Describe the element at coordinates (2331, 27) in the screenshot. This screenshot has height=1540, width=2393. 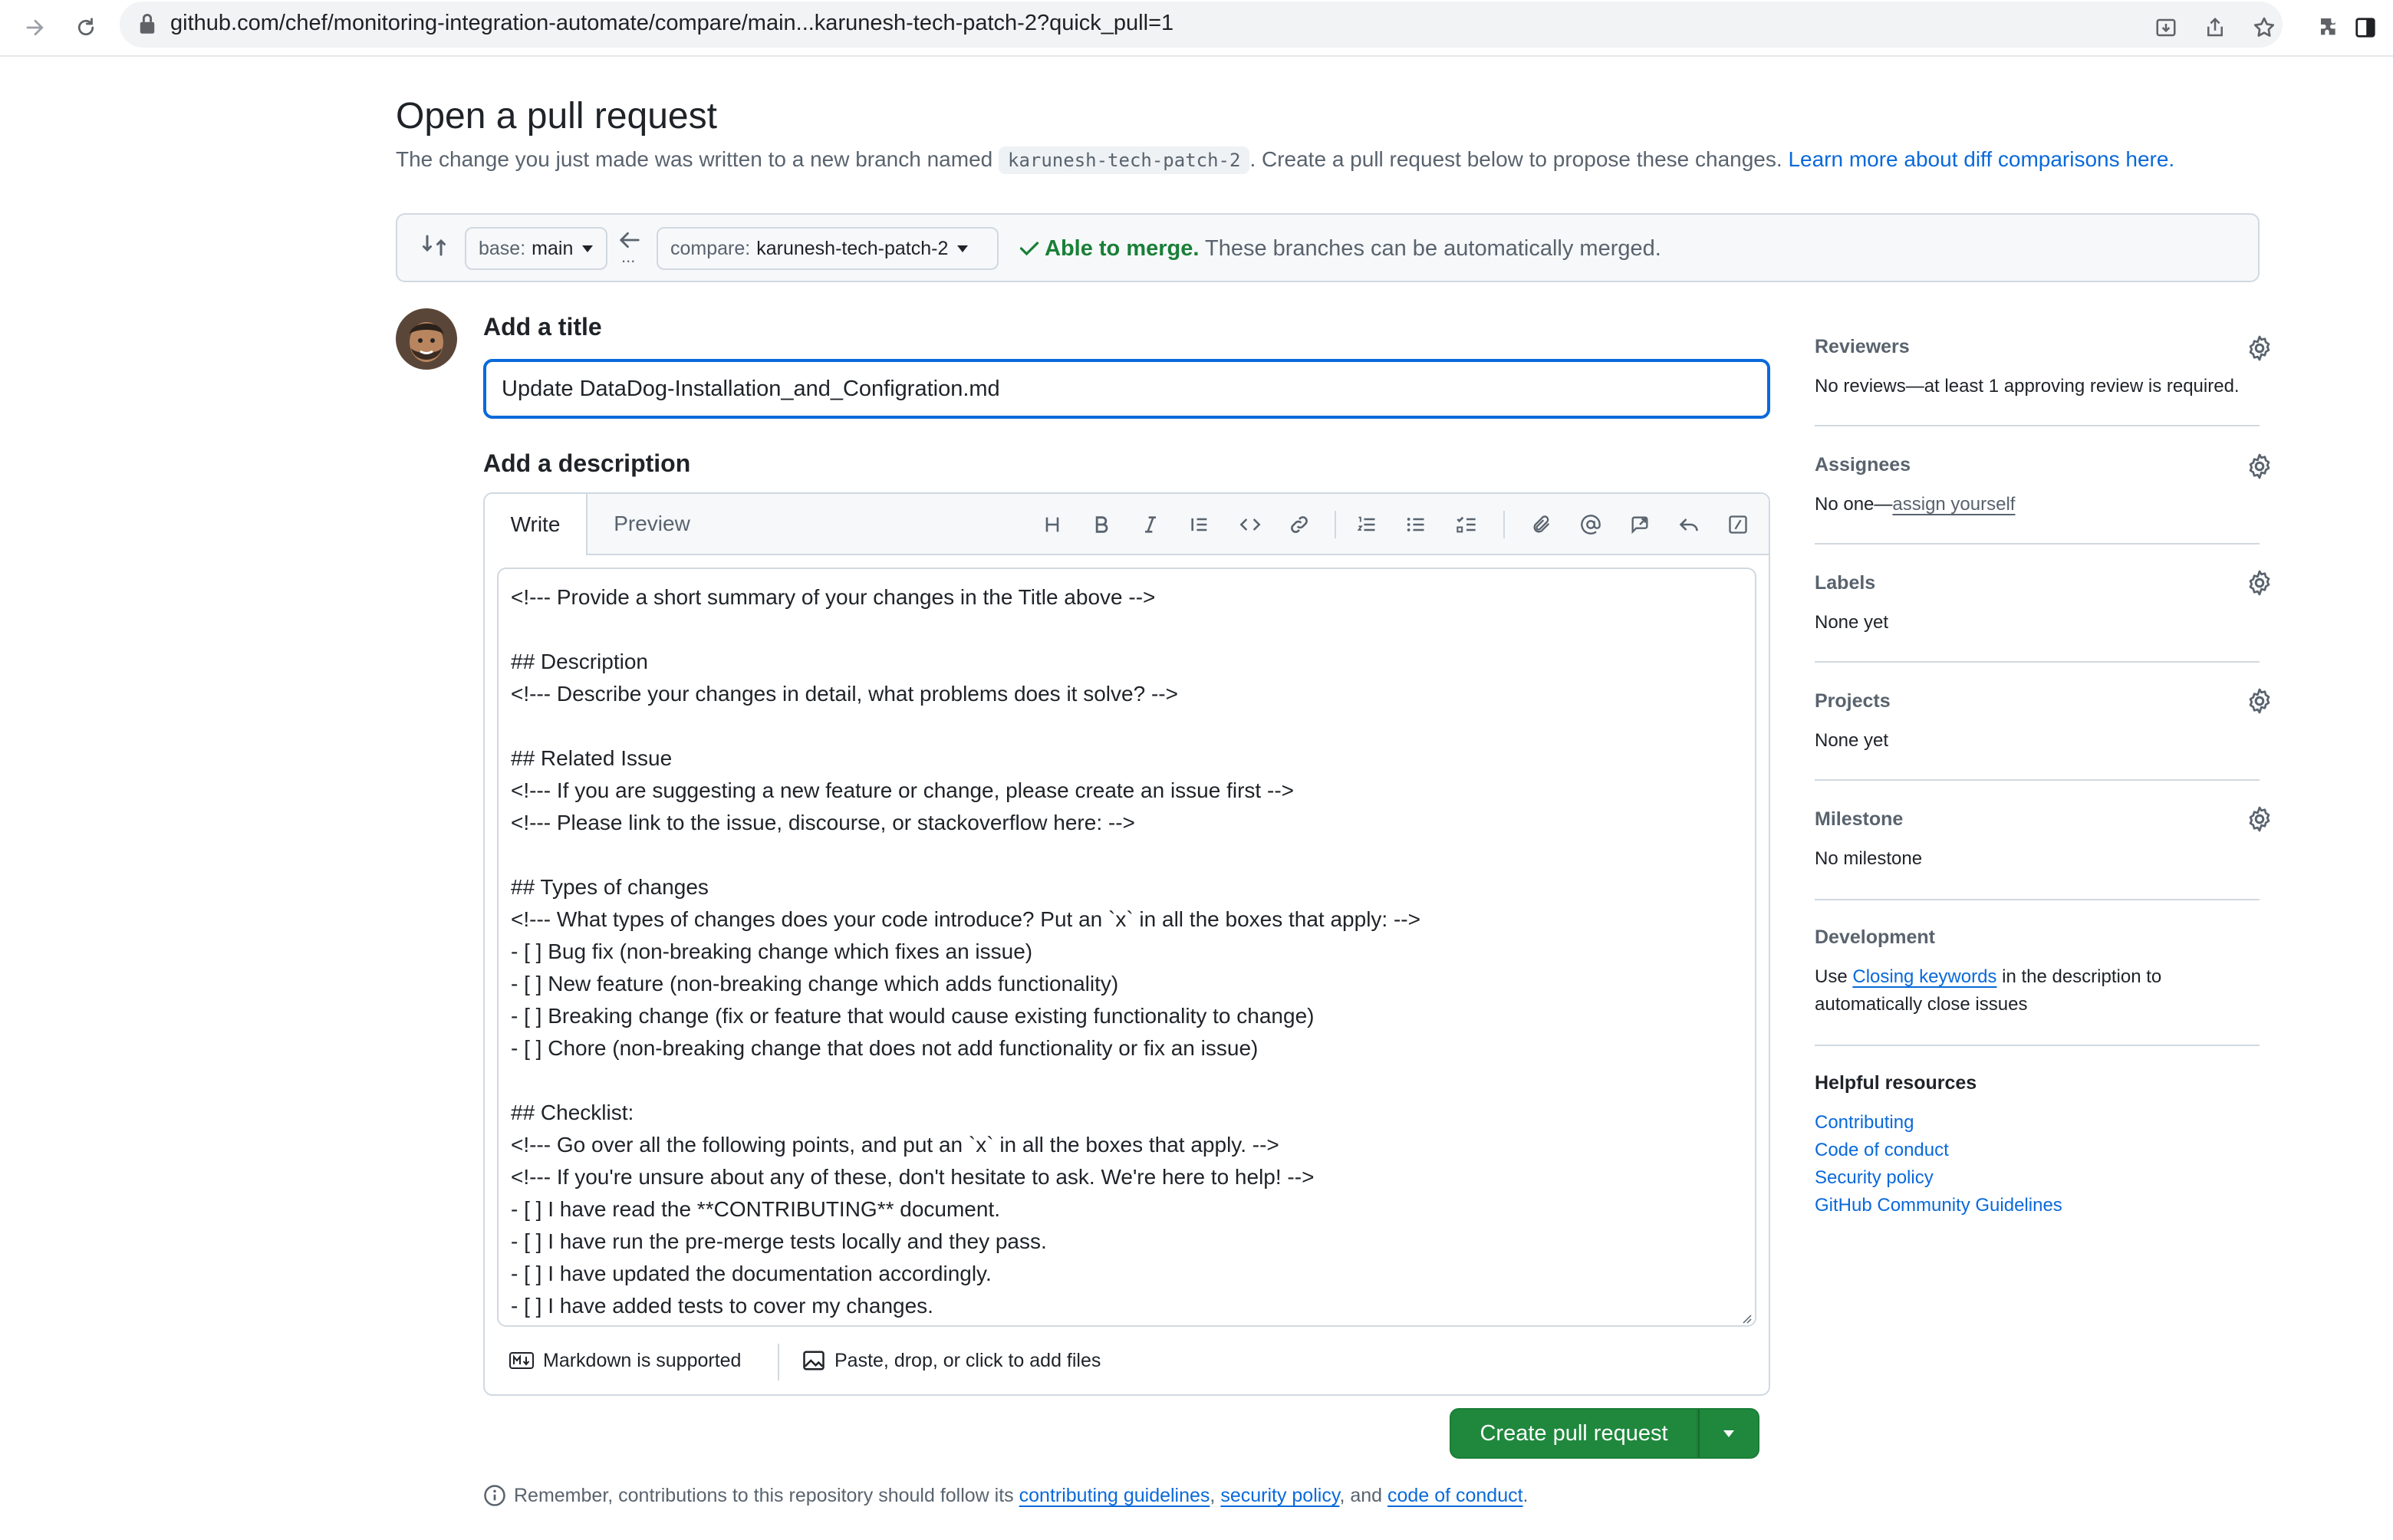
I see `extensions-button` at that location.